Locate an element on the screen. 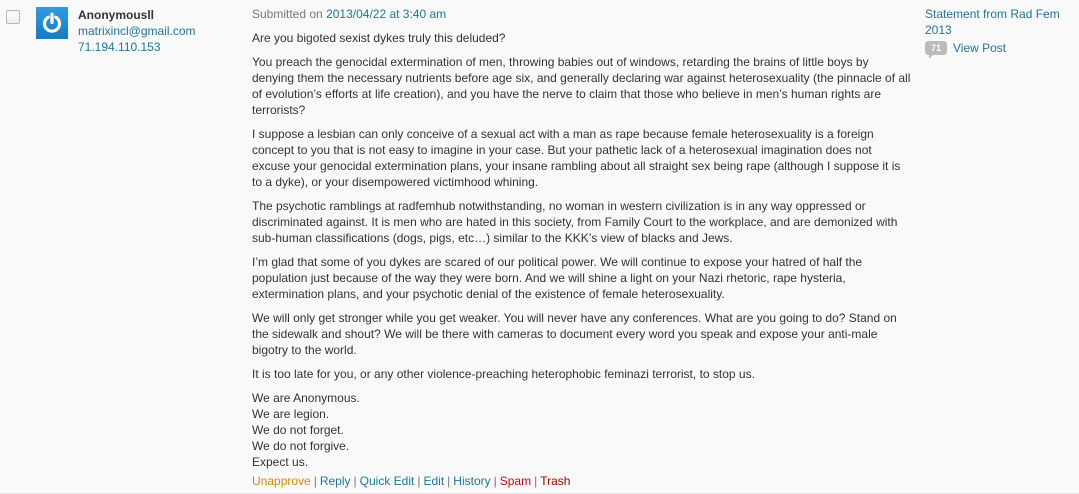  submitted-prefix: Submitted on is located at coordinates (287, 14).